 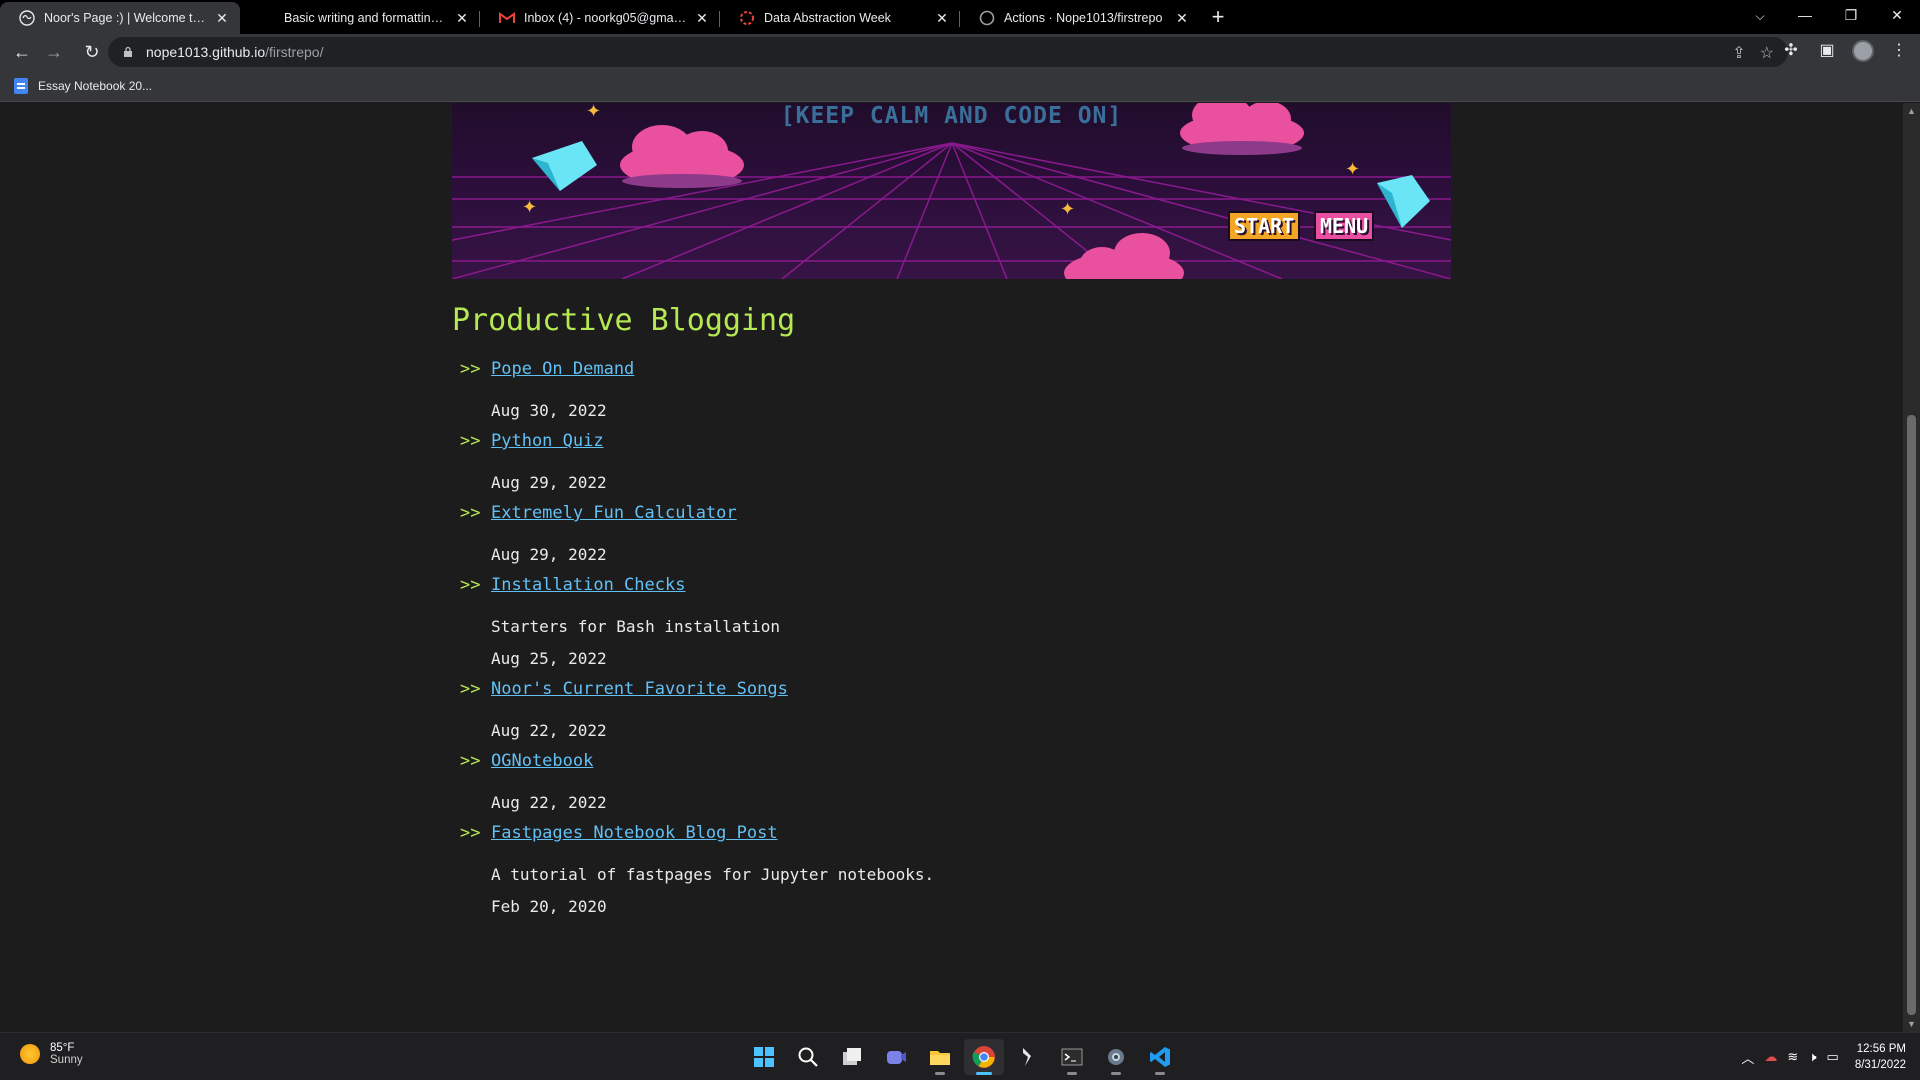 I want to click on chevron-up-icon: ︿, so click(x=1747, y=1057).